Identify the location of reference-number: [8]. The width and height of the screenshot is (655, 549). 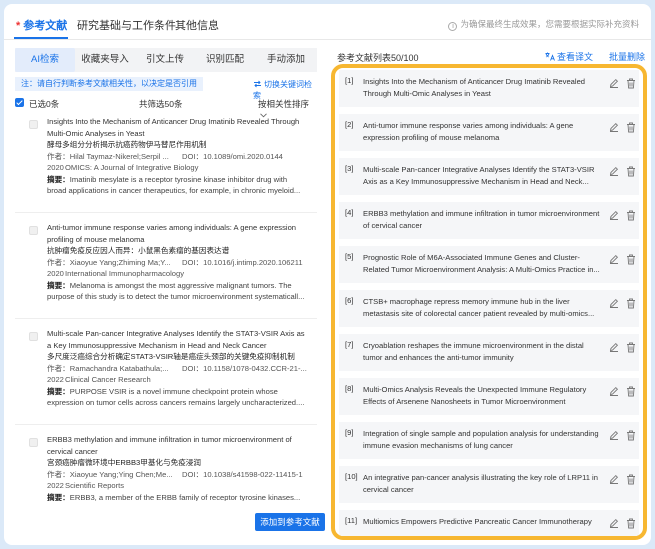
(349, 388).